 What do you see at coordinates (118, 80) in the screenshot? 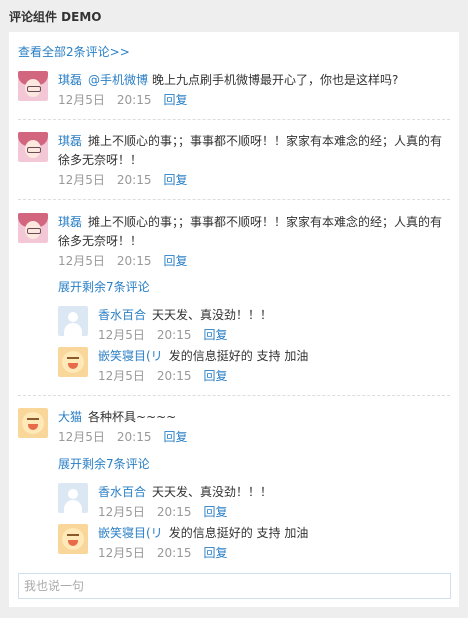
I see `mention-link: @手机微博` at bounding box center [118, 80].